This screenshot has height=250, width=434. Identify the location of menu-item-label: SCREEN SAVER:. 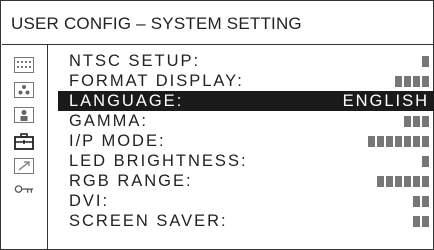
(148, 220).